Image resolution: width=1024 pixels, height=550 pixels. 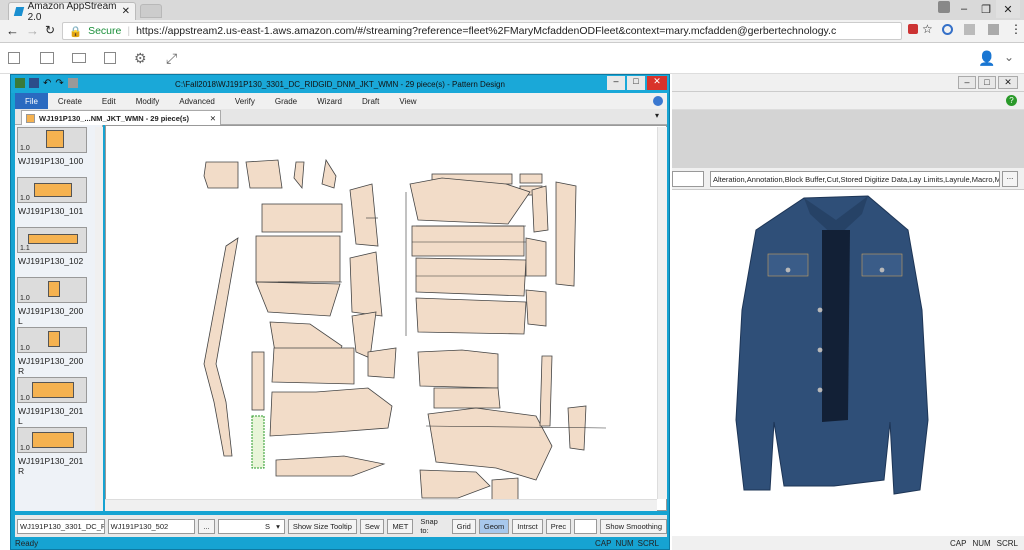 I want to click on cast-icon, so click(x=913, y=29).